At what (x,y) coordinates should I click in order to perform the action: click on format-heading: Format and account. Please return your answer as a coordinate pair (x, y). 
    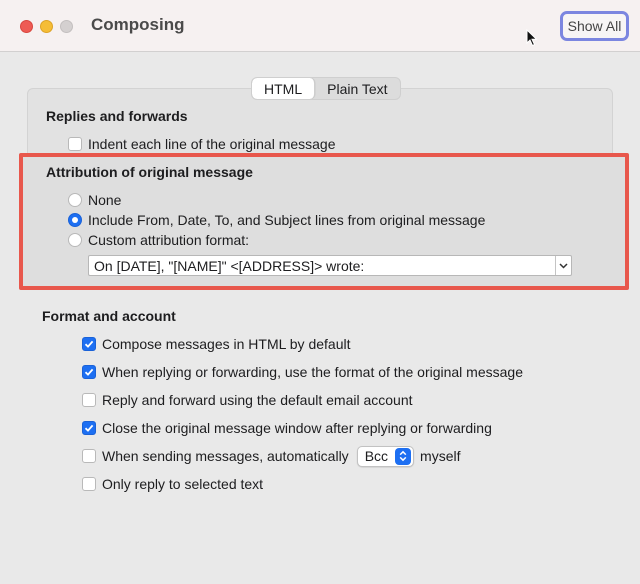
    Looking at the image, I should click on (109, 316).